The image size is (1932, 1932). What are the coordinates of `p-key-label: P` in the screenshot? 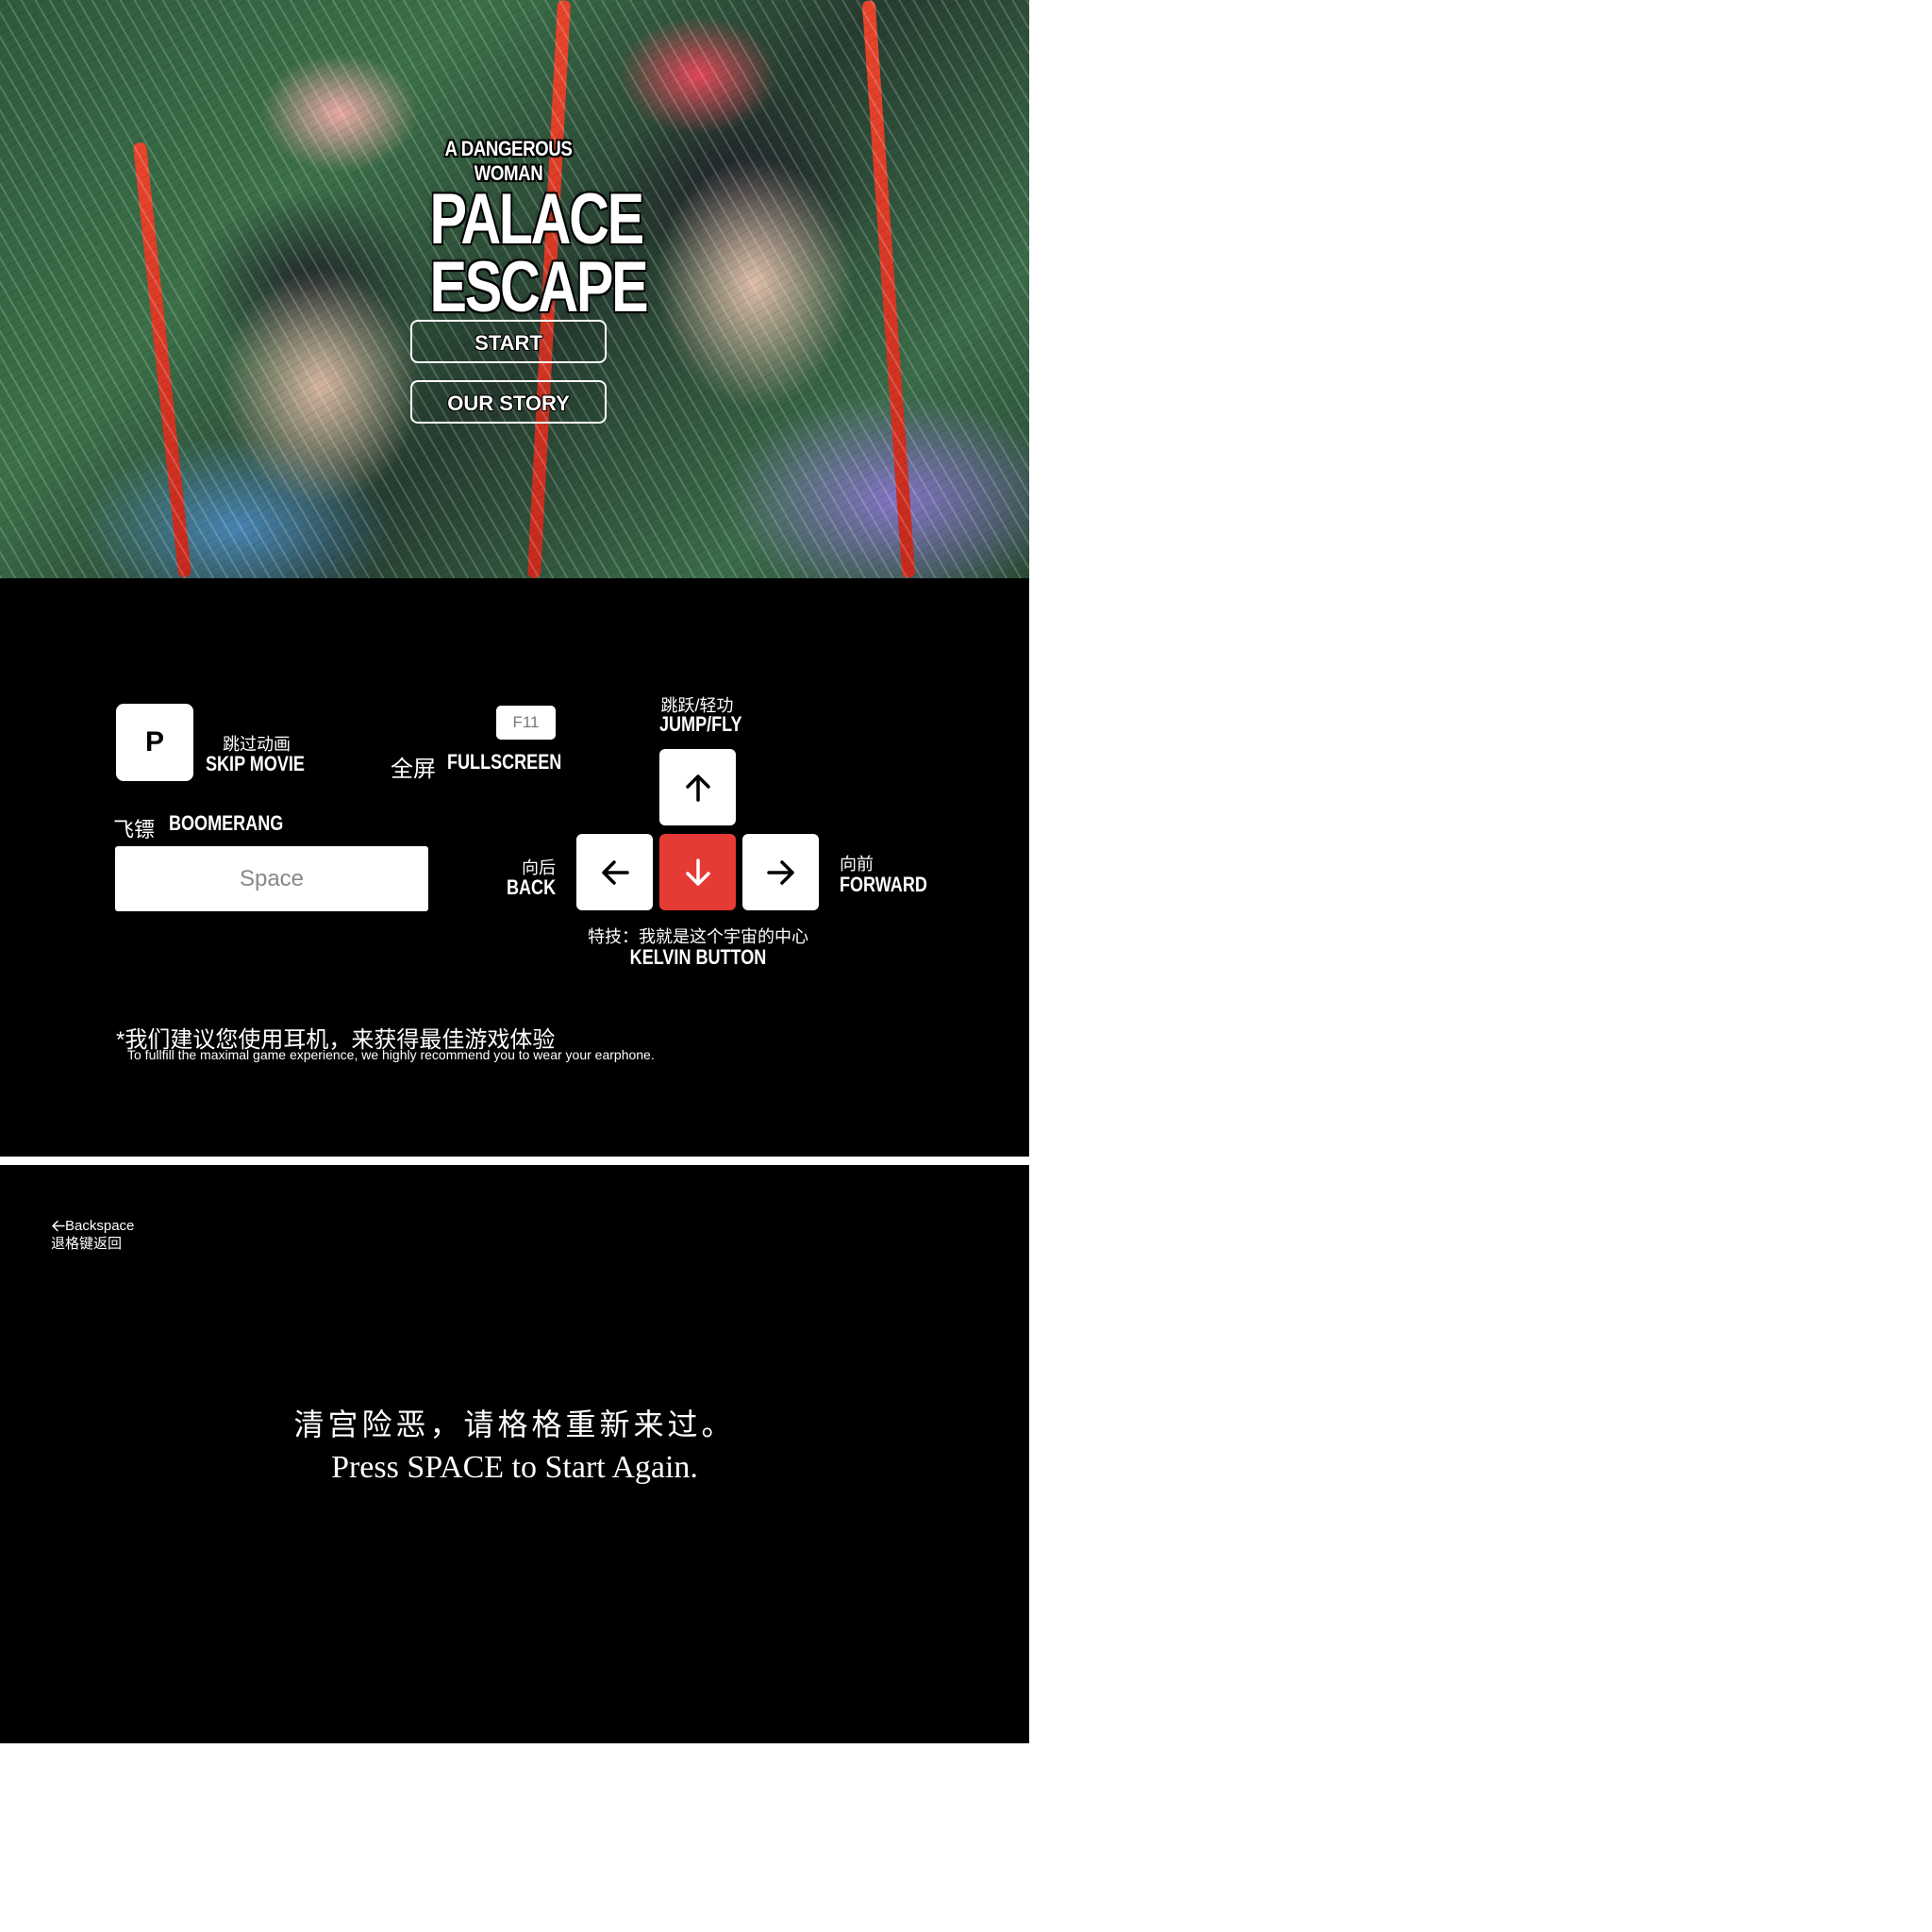 It's located at (154, 742).